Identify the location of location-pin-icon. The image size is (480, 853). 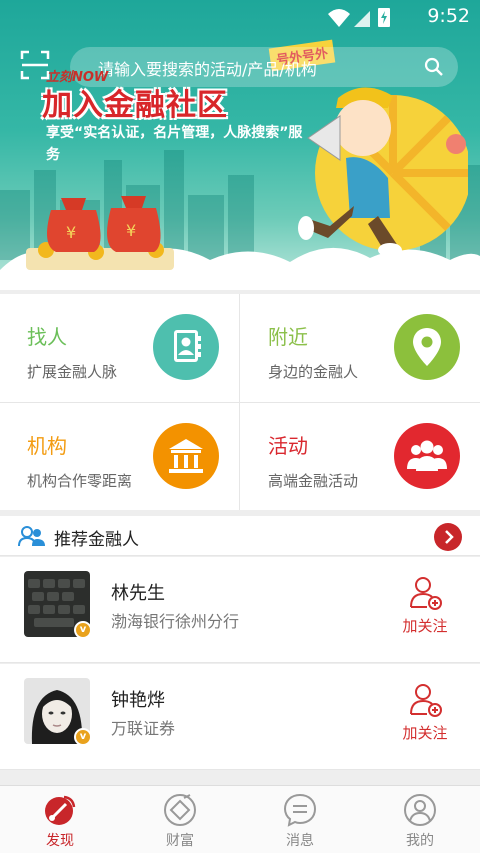
(427, 347).